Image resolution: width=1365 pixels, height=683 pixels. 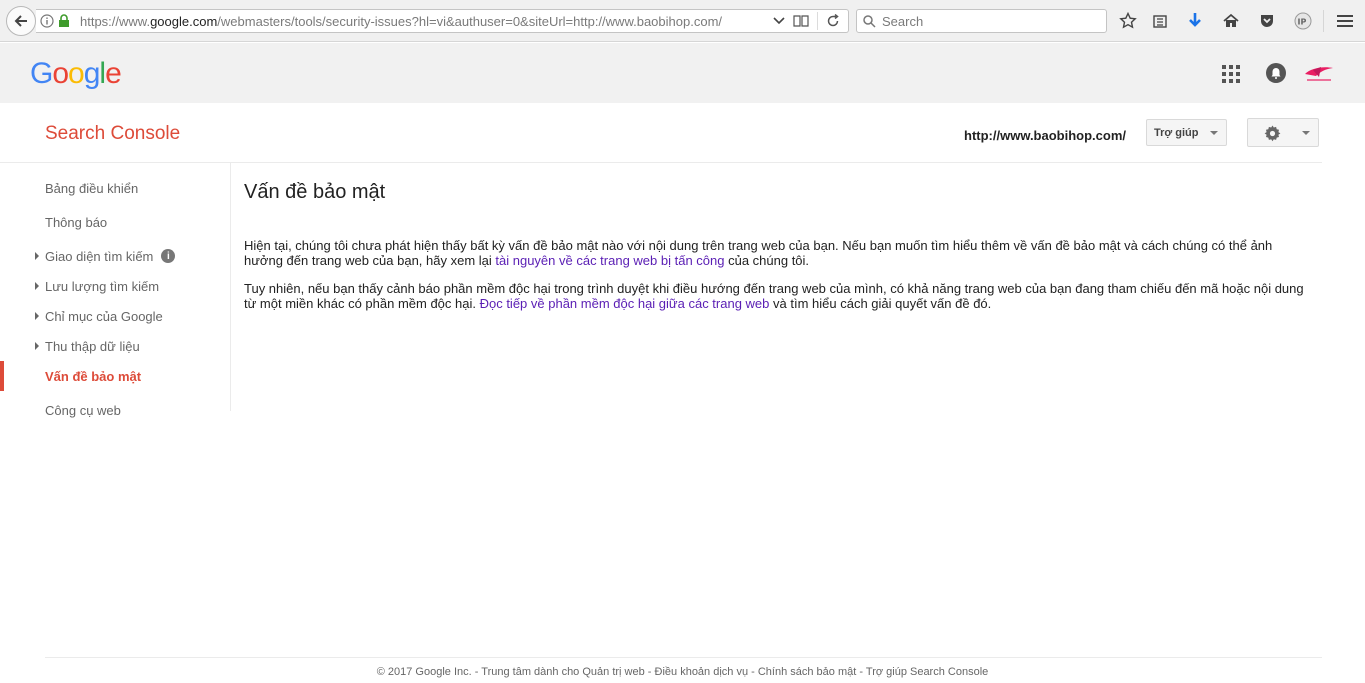 I want to click on sidebar-item-label: Thu thập dữ liệu, so click(x=92, y=346).